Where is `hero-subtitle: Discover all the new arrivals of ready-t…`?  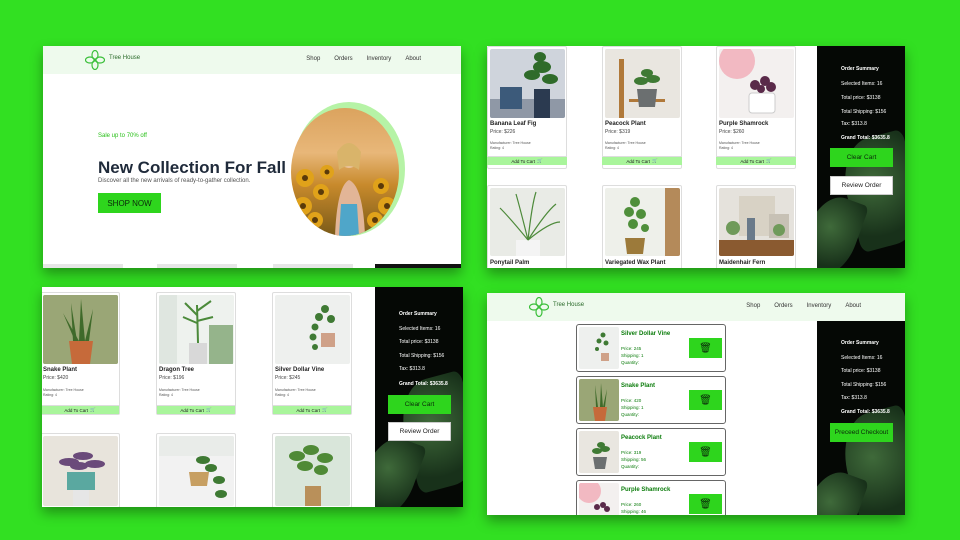 hero-subtitle: Discover all the new arrivals of ready-t… is located at coordinates (174, 181).